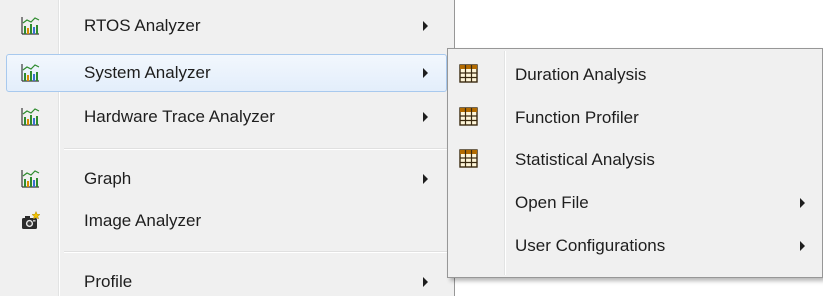 The image size is (823, 296). I want to click on menu-item-rtos-analyzer: RTOS Analyzer, so click(226, 26).